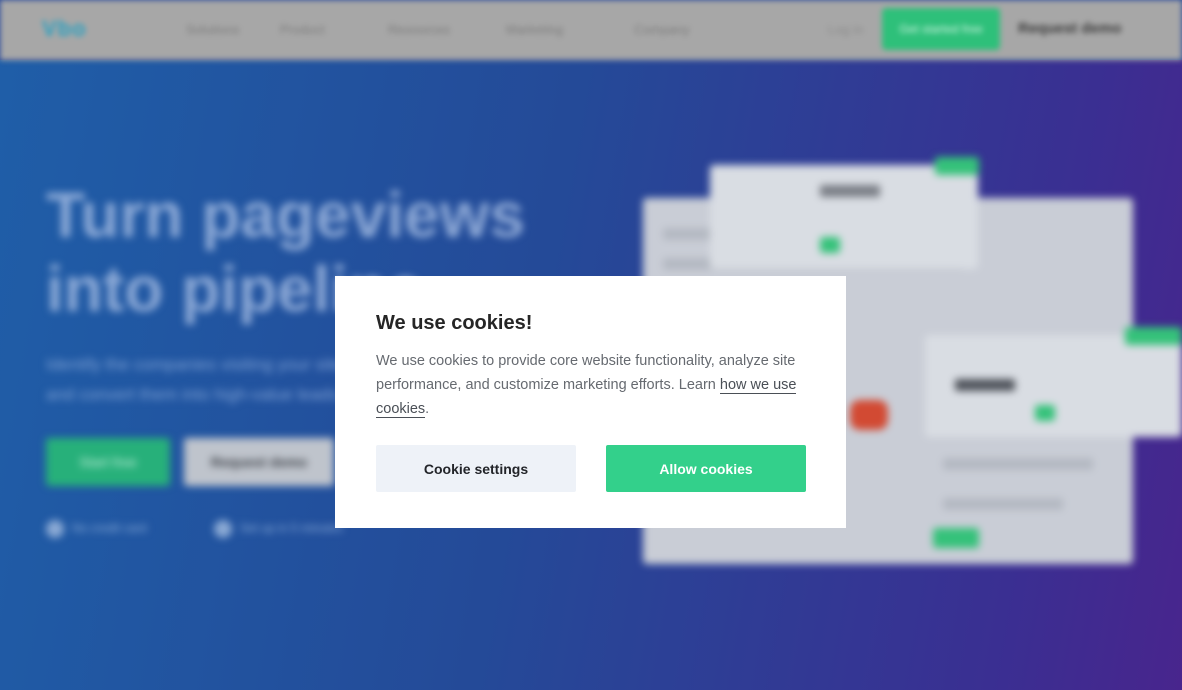 Image resolution: width=1182 pixels, height=690 pixels. What do you see at coordinates (55, 529) in the screenshot?
I see `check-icon` at bounding box center [55, 529].